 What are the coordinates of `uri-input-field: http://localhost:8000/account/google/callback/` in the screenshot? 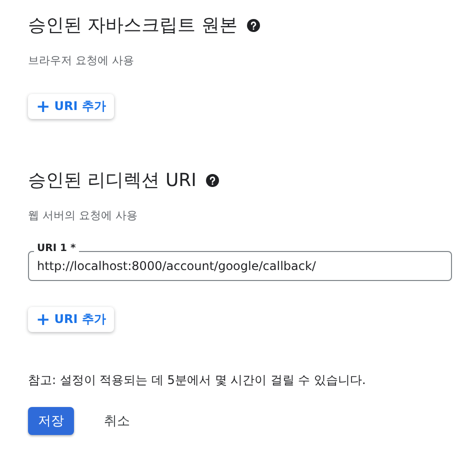 It's located at (240, 266).